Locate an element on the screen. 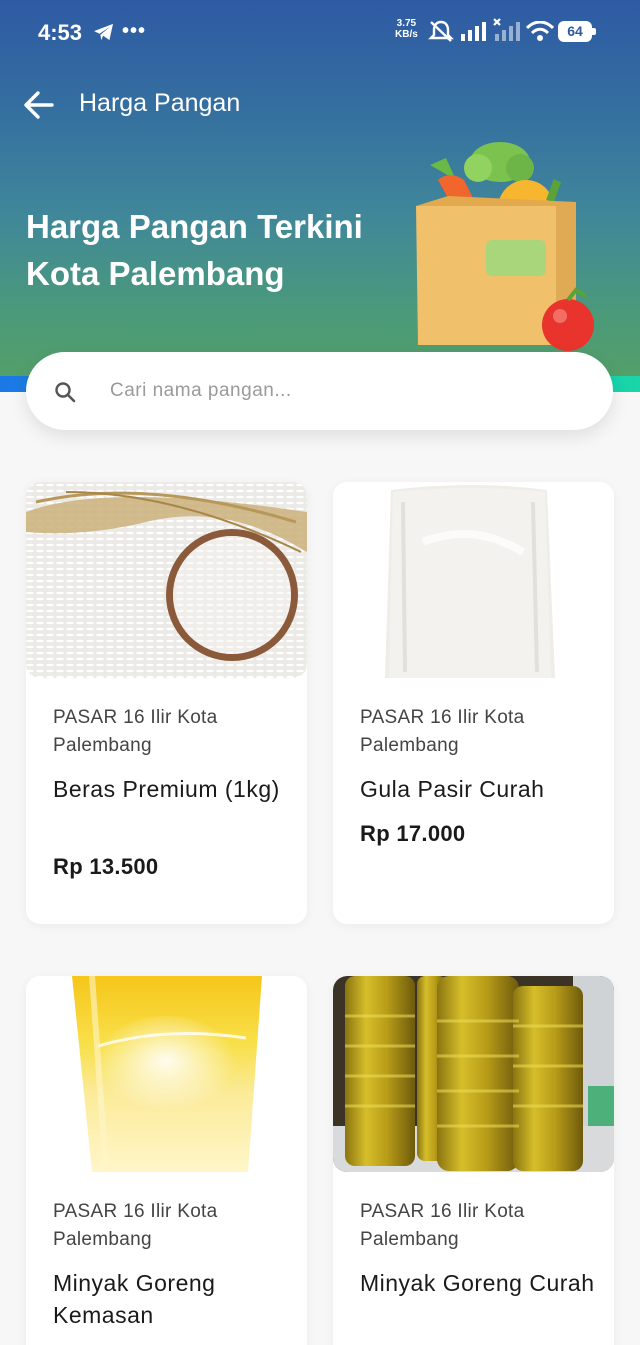 The image size is (640, 1345). cooking-oil-bottles-photo is located at coordinates (473, 1074).